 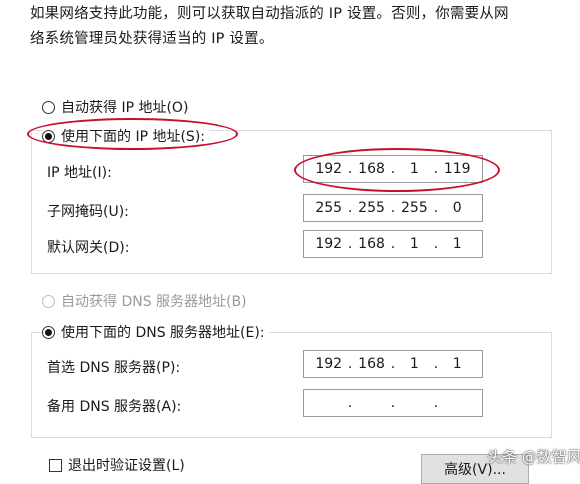 What do you see at coordinates (393, 208) in the screenshot?
I see `subnet-mask-input: 255. 255. 255. 0` at bounding box center [393, 208].